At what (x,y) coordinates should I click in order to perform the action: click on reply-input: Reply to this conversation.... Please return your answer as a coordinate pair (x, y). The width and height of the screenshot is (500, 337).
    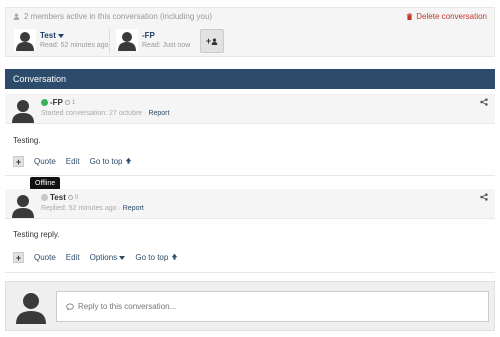
    Looking at the image, I should click on (272, 306).